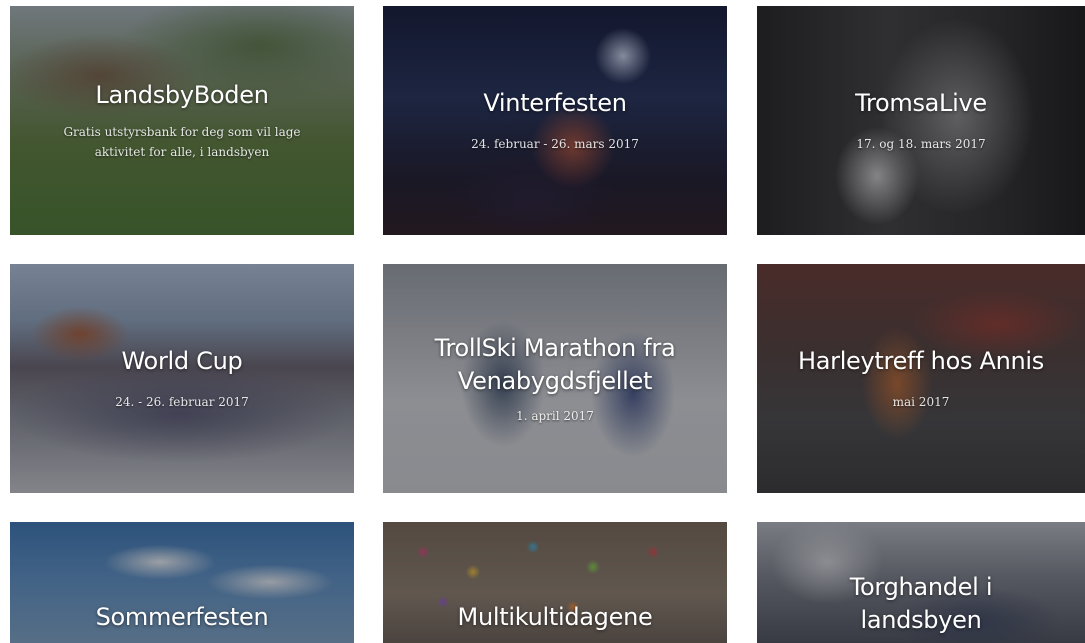  Describe the element at coordinates (555, 120) in the screenshot. I see `event-card-vinterfesten: Vinterfesten 24. februar - 26. mars 2017` at that location.